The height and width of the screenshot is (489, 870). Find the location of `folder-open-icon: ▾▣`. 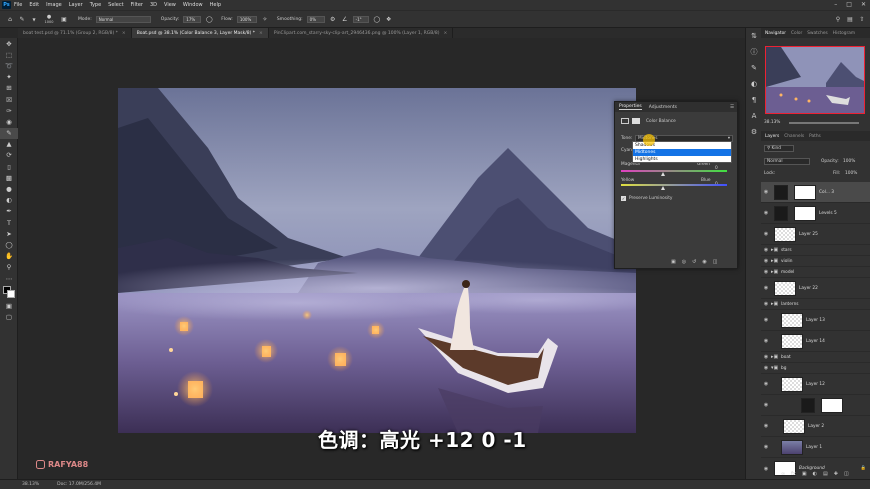

folder-open-icon: ▾▣ is located at coordinates (776, 368).